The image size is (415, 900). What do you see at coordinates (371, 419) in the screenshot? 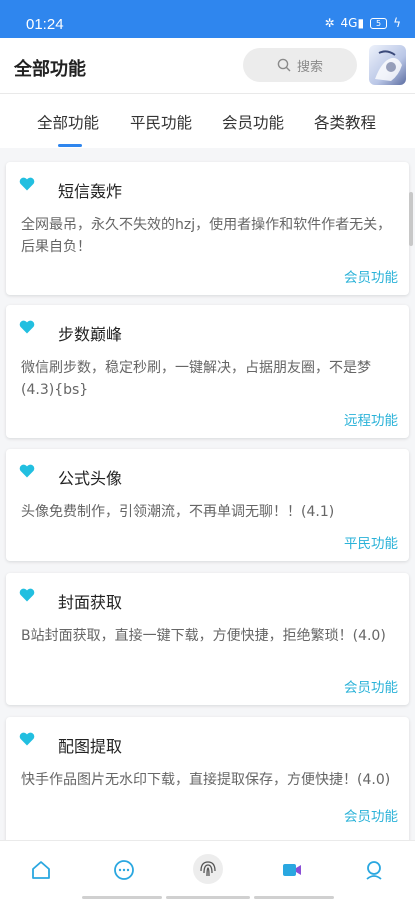
I see `card-category-tag: 远程功能` at bounding box center [371, 419].